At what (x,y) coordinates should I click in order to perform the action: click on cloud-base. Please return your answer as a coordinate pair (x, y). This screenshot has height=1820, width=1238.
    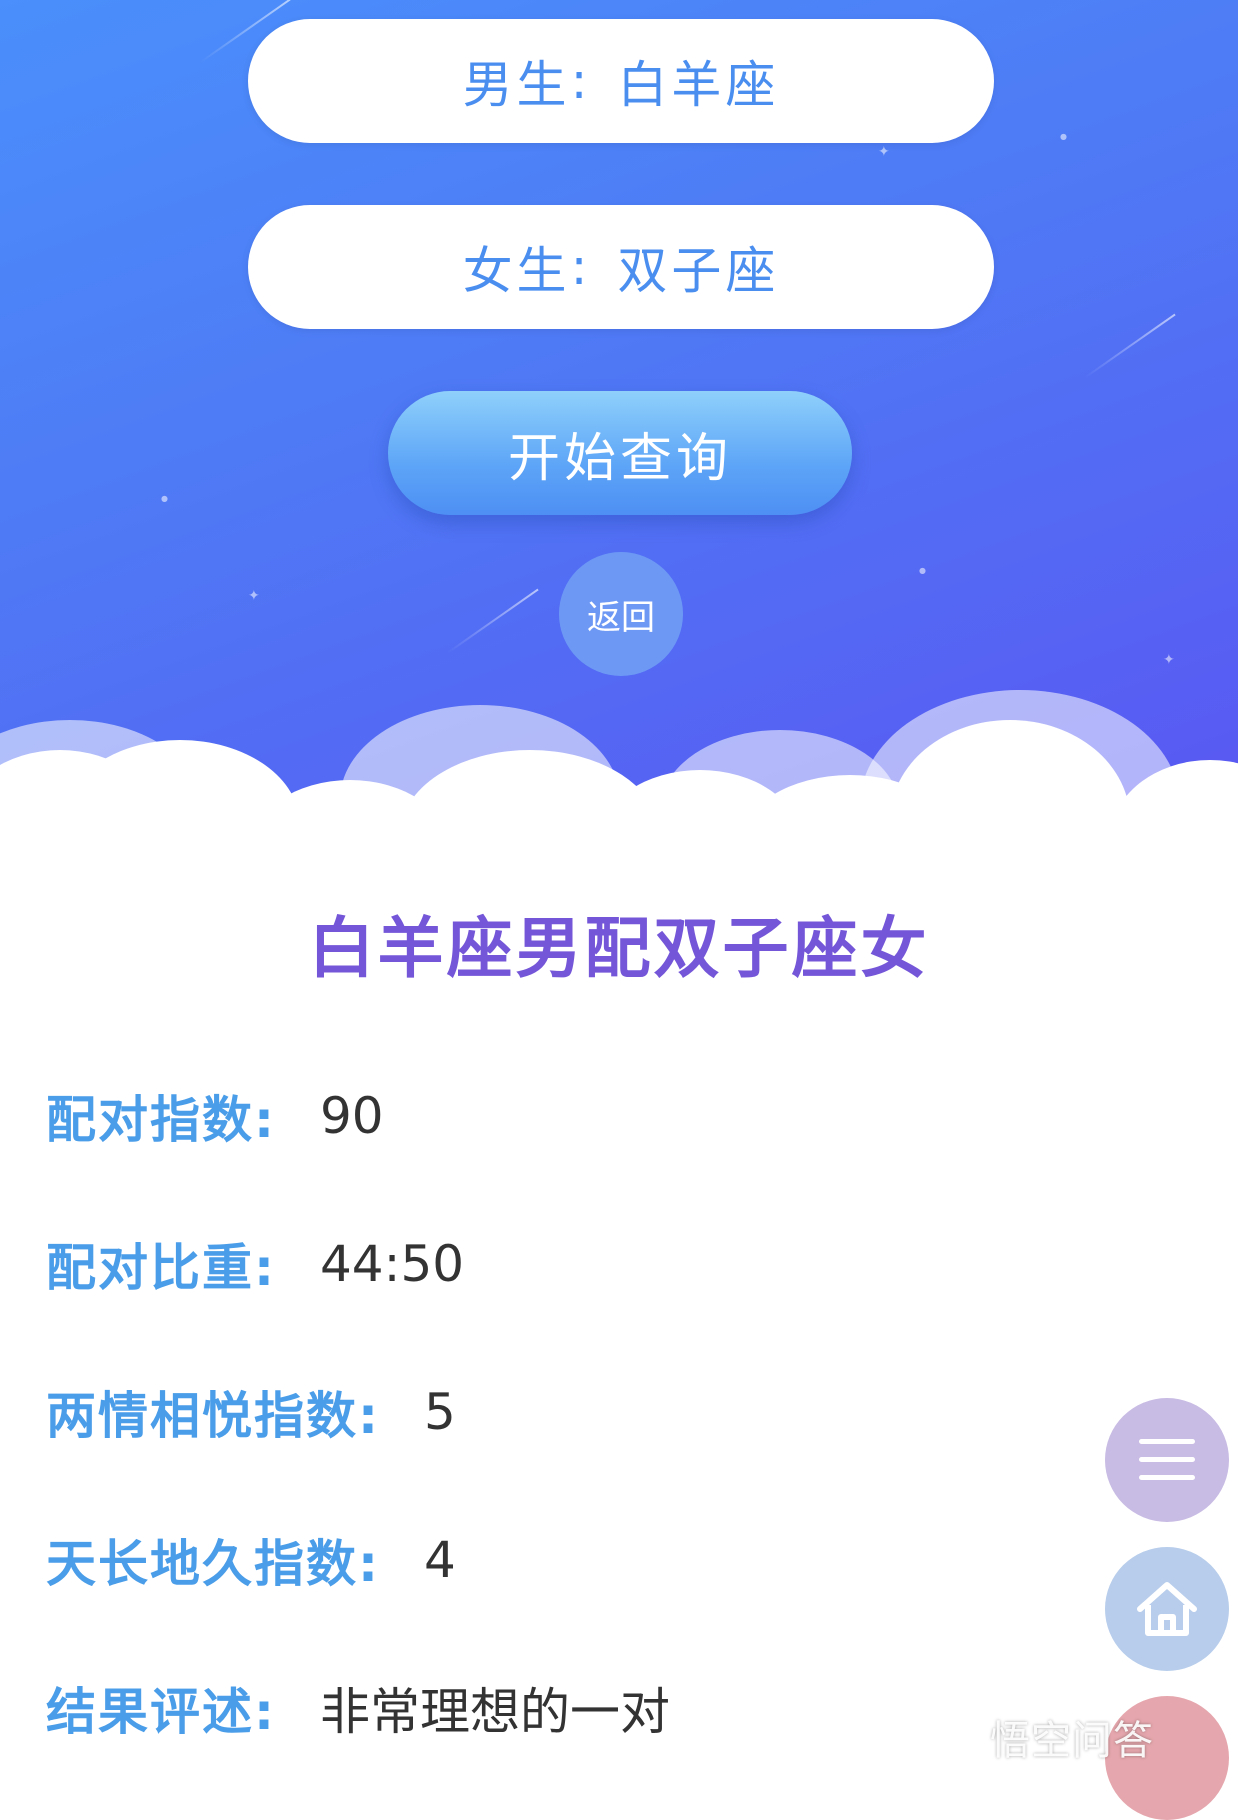
    Looking at the image, I should click on (619, 830).